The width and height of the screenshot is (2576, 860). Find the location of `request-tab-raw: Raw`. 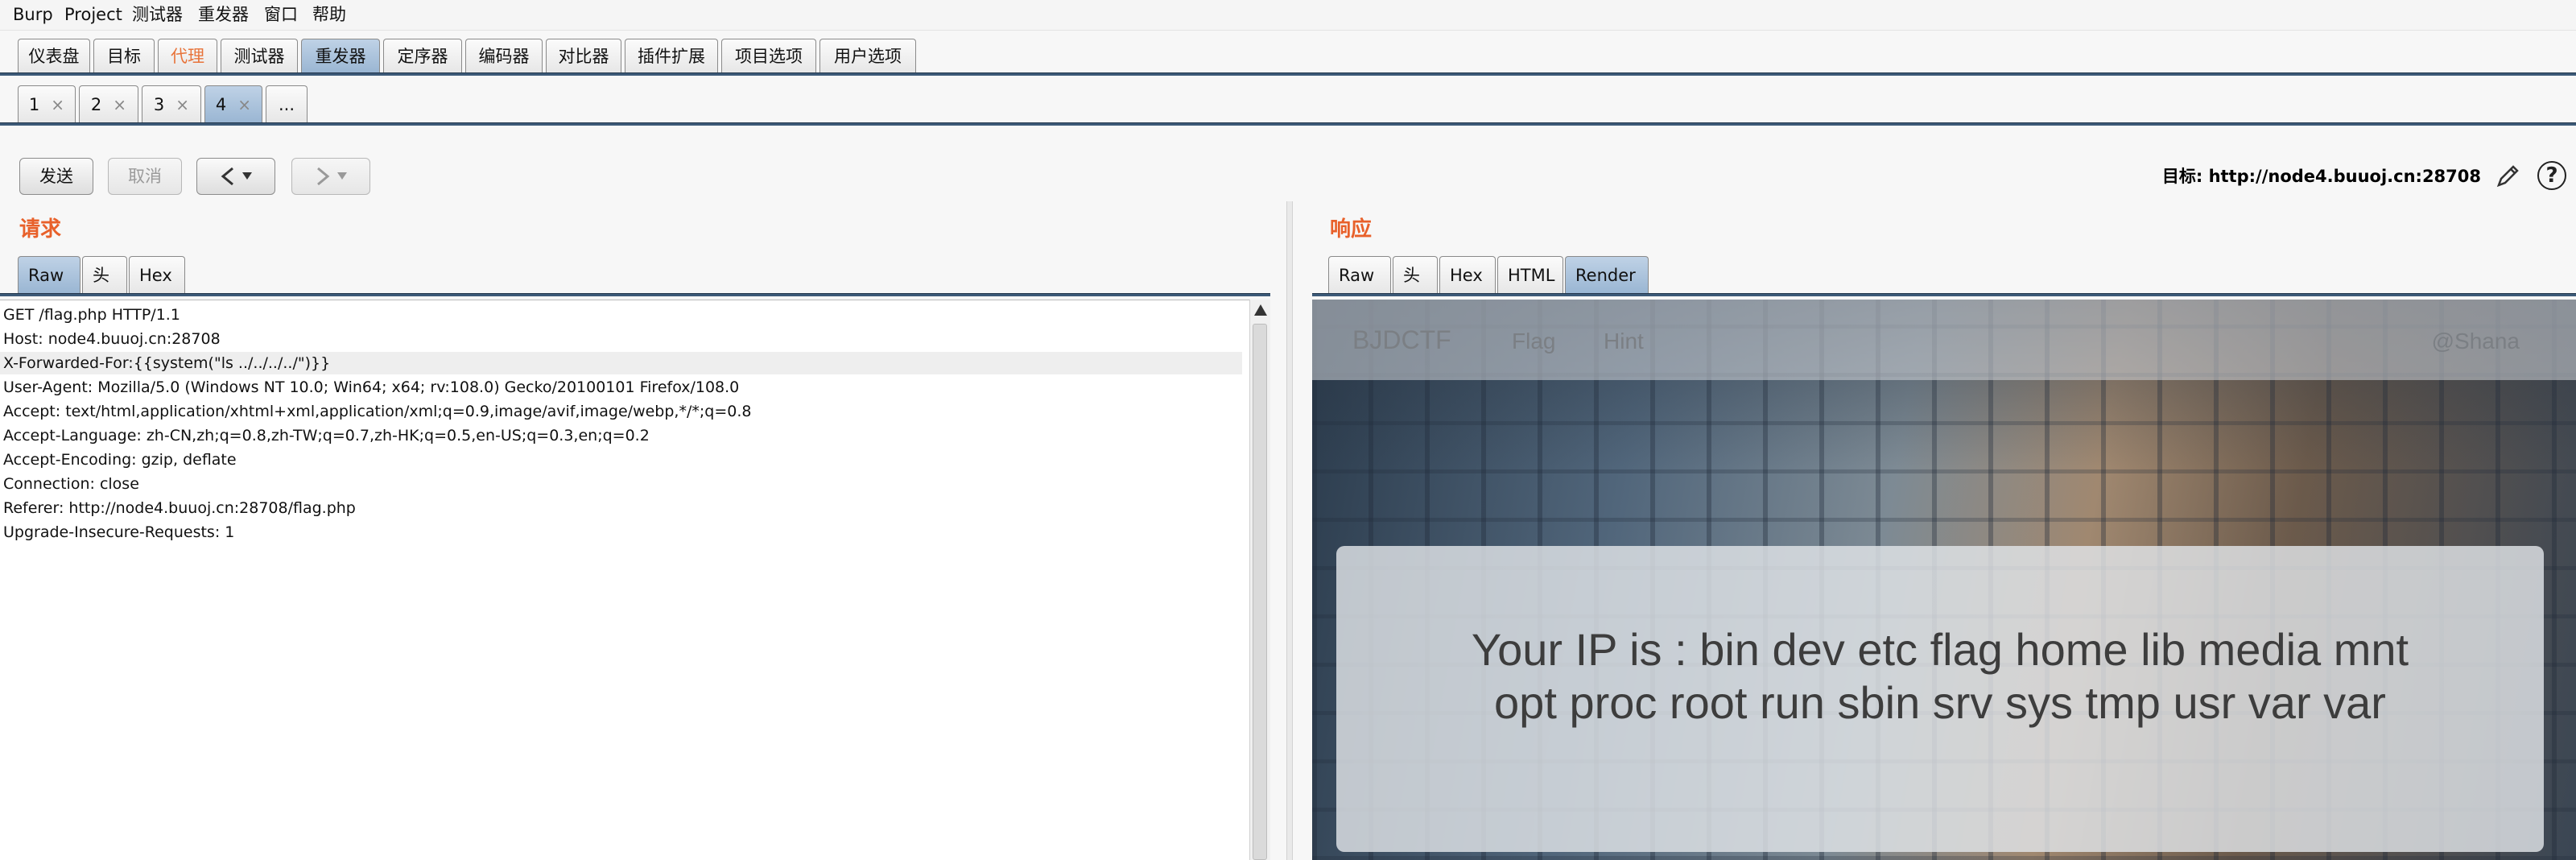

request-tab-raw: Raw is located at coordinates (49, 274).